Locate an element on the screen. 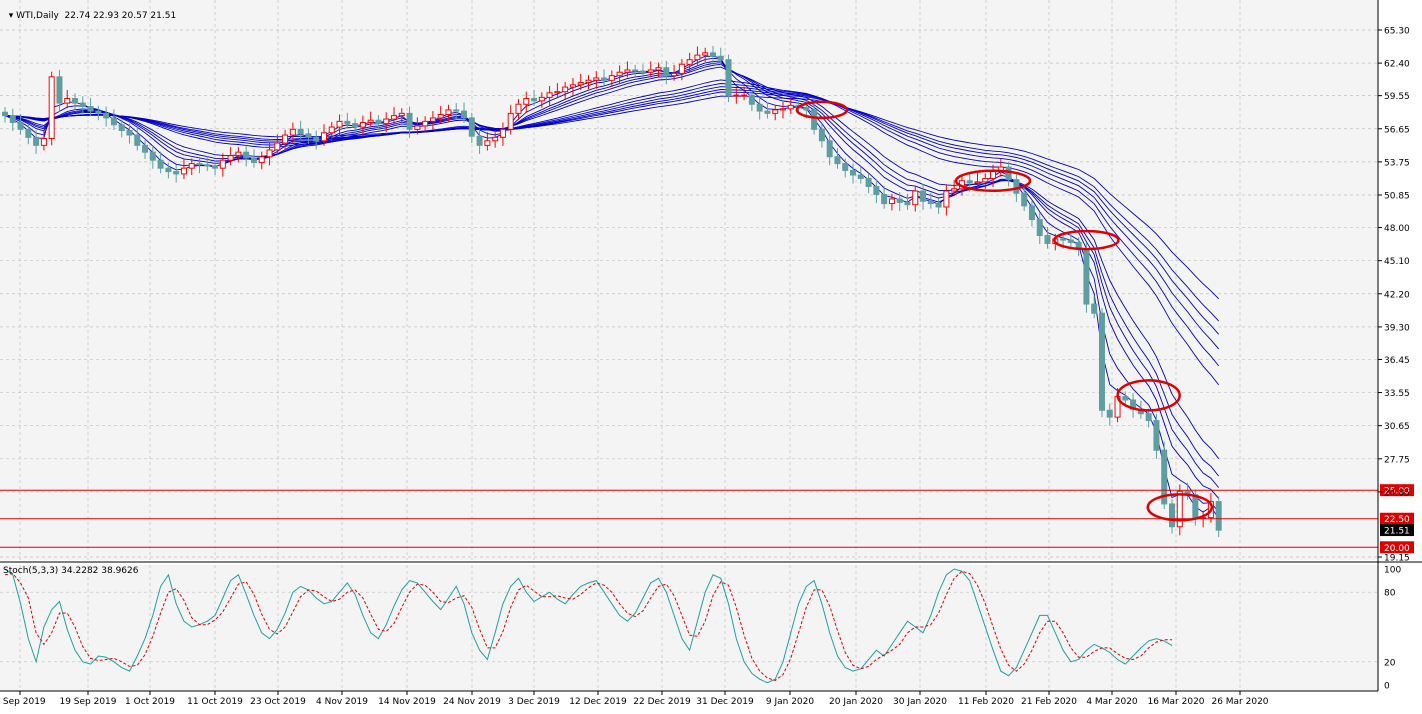  date-tick-label: 3 Dec 2019 is located at coordinates (534, 702).